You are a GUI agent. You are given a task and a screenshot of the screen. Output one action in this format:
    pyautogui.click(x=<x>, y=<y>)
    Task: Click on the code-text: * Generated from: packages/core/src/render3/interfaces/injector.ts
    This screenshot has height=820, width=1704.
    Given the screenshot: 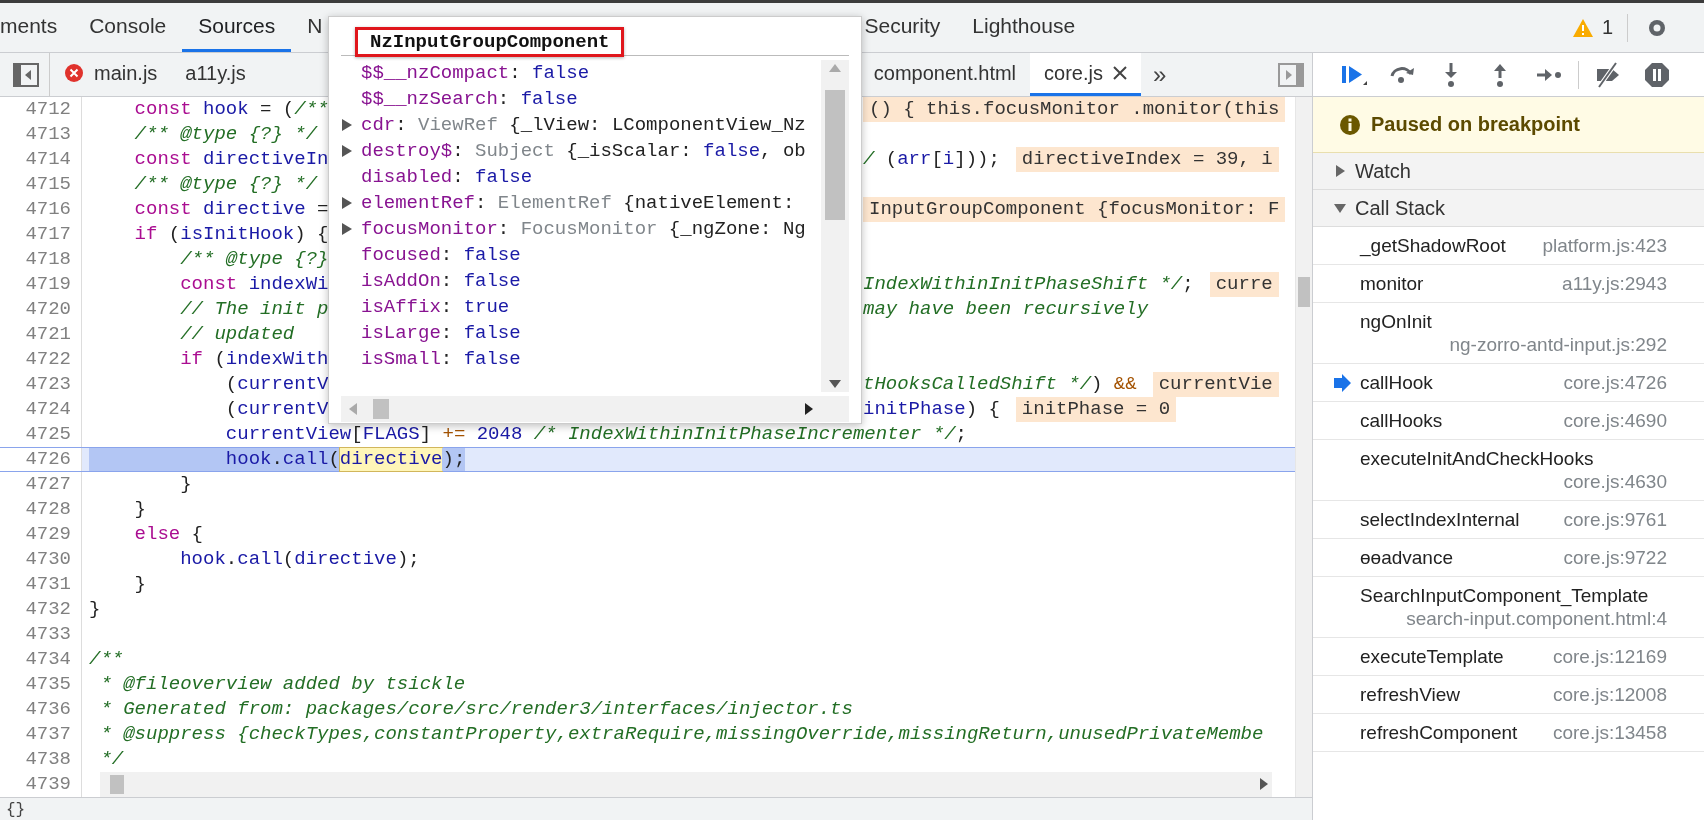 What is the action you would take?
    pyautogui.click(x=476, y=709)
    